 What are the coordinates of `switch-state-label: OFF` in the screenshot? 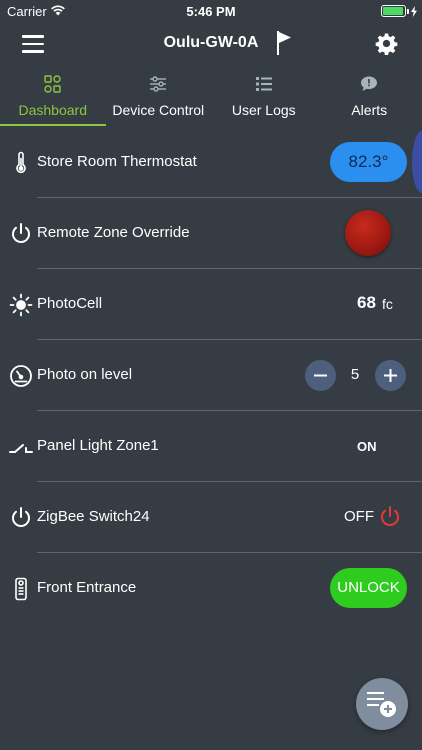 It's located at (359, 516).